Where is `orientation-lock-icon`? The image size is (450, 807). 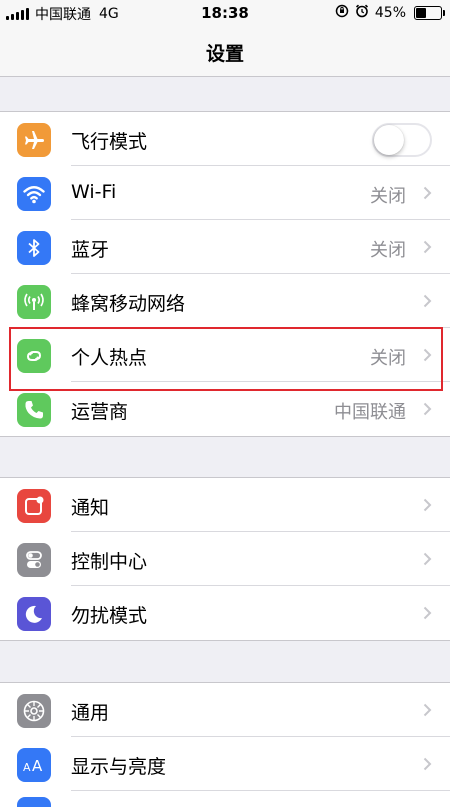 orientation-lock-icon is located at coordinates (342, 13).